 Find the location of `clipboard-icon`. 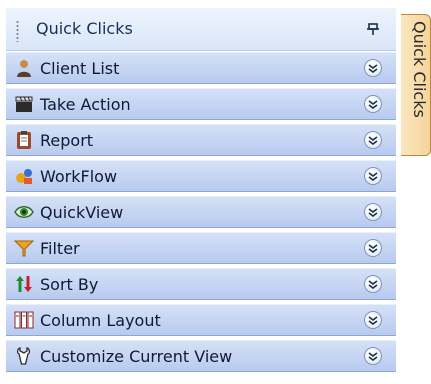

clipboard-icon is located at coordinates (24, 140).